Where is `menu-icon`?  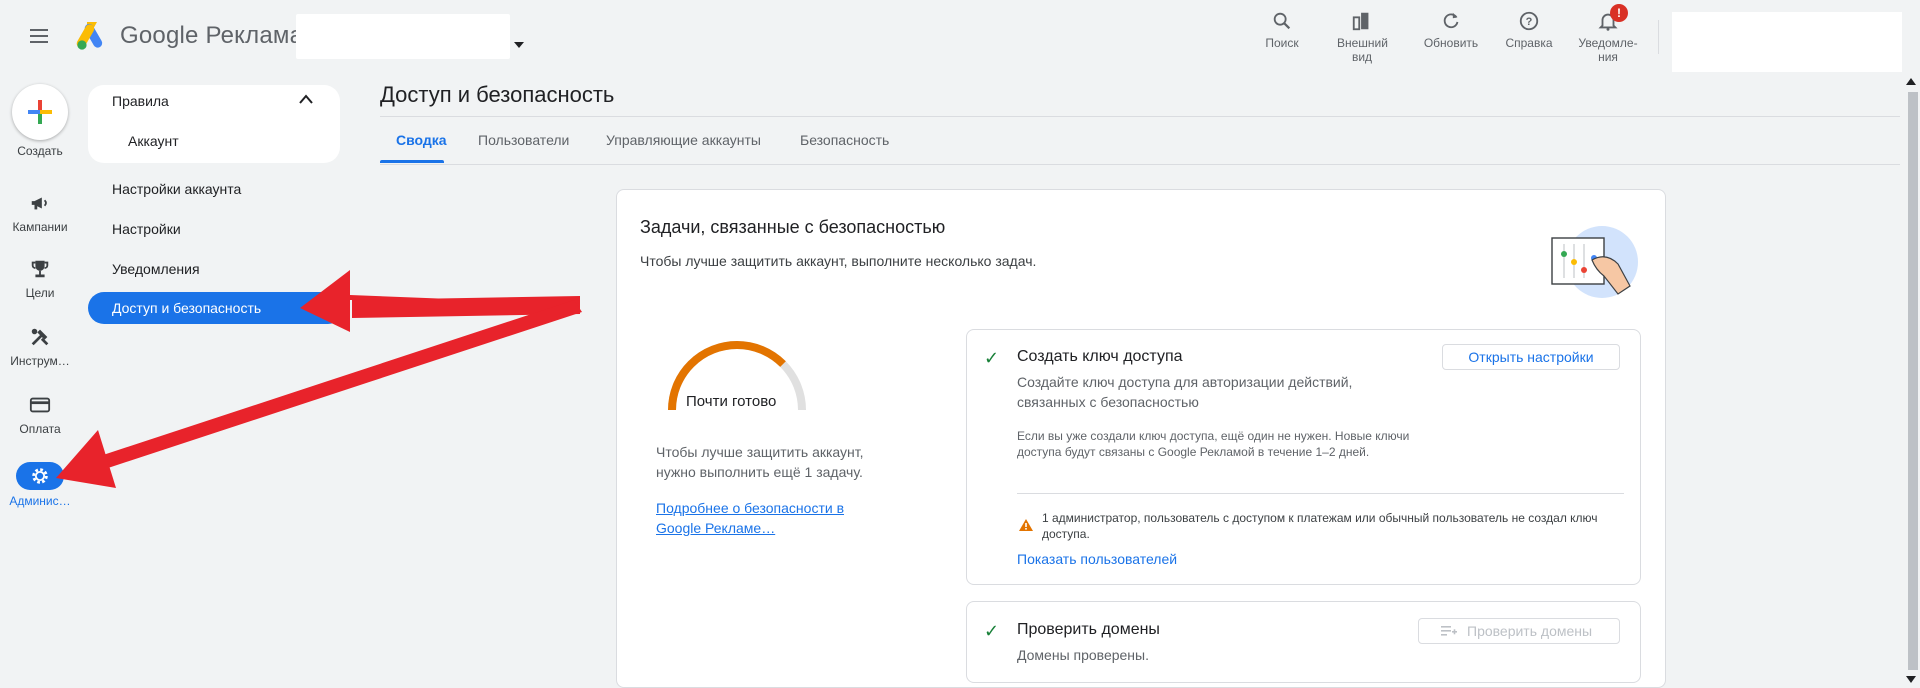 menu-icon is located at coordinates (39, 36).